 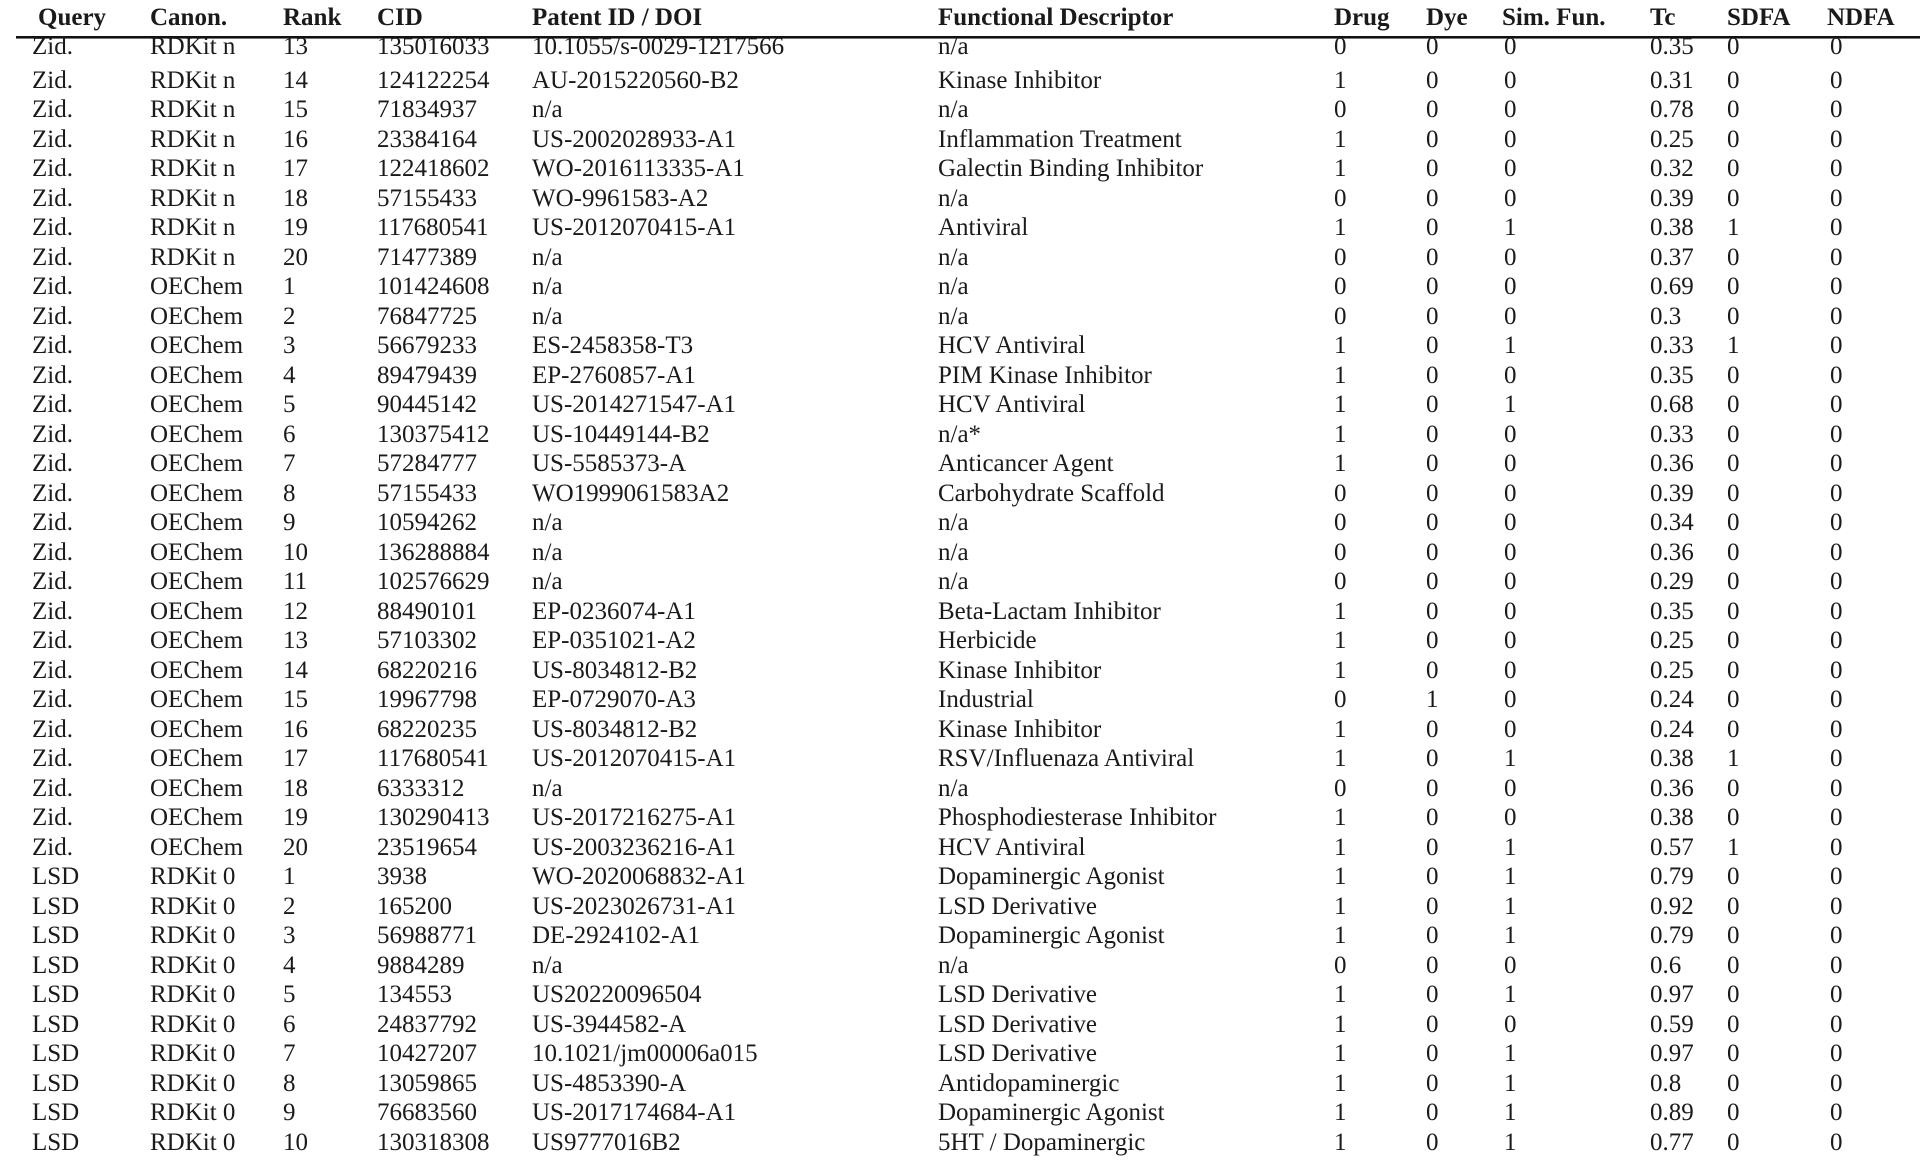 I want to click on cell-canon: OEChem, so click(x=197, y=729).